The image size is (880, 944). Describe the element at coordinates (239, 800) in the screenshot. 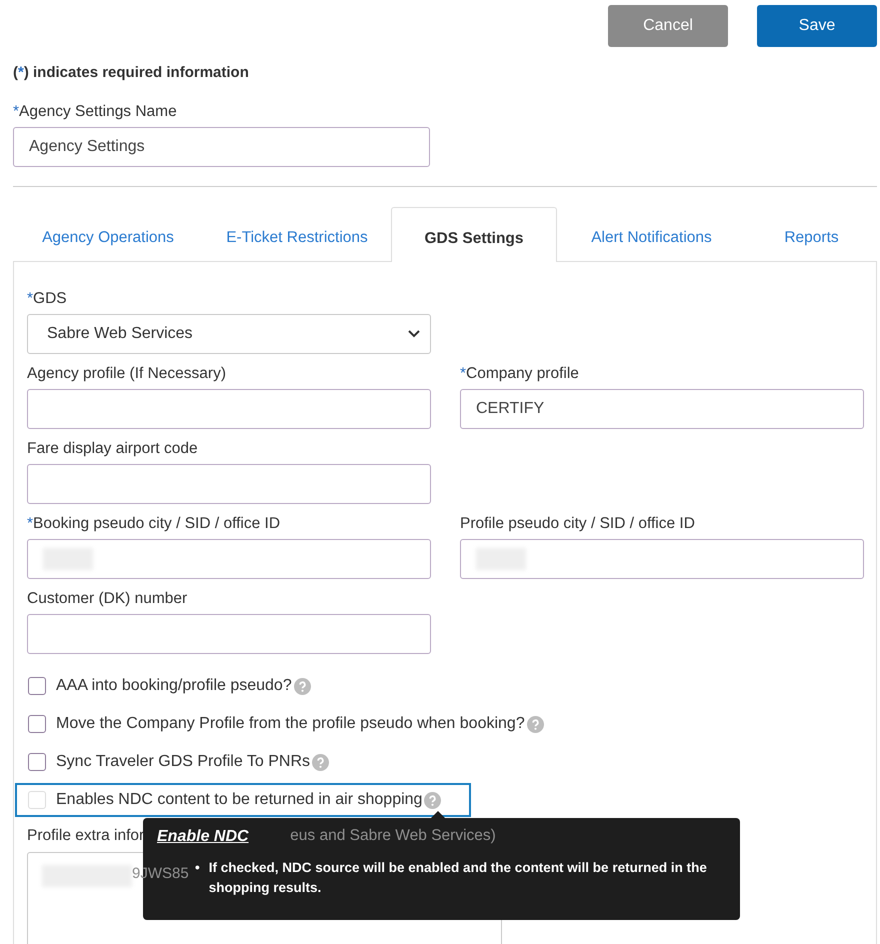

I see `checkbox-label: Enables NDC content to be returned in air shopping` at that location.